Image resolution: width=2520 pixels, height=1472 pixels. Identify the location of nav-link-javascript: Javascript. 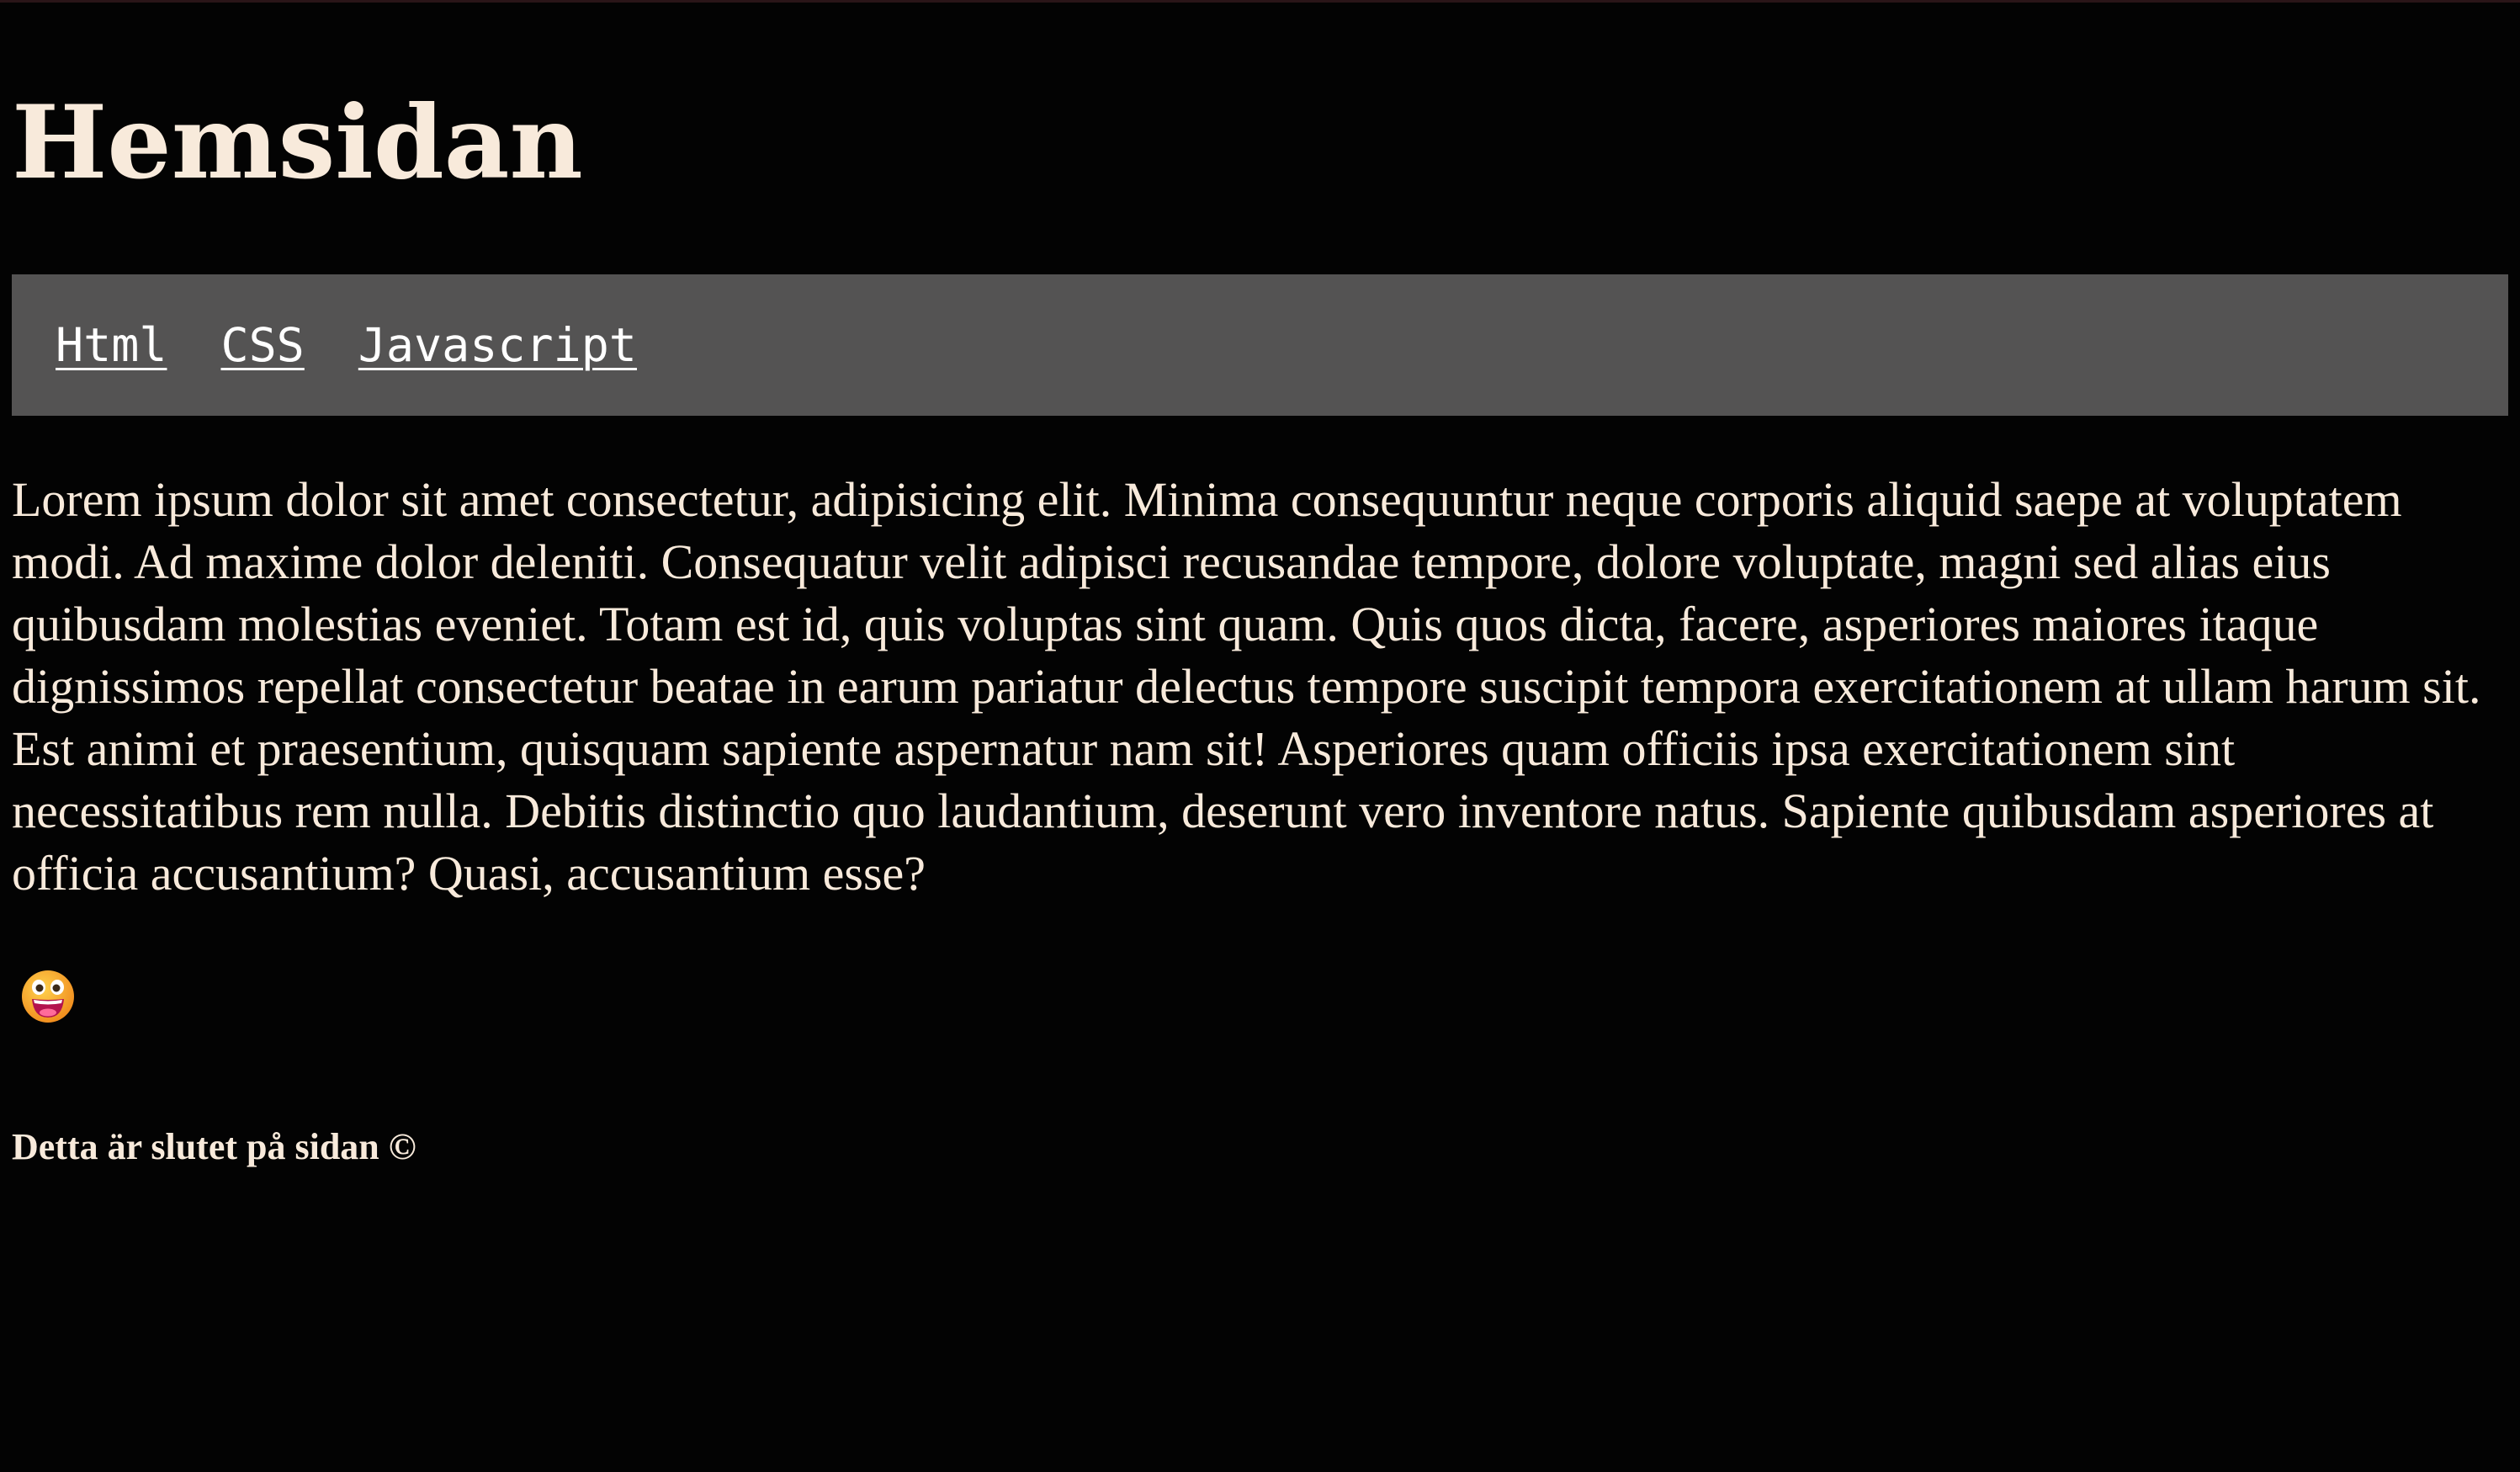
(497, 345).